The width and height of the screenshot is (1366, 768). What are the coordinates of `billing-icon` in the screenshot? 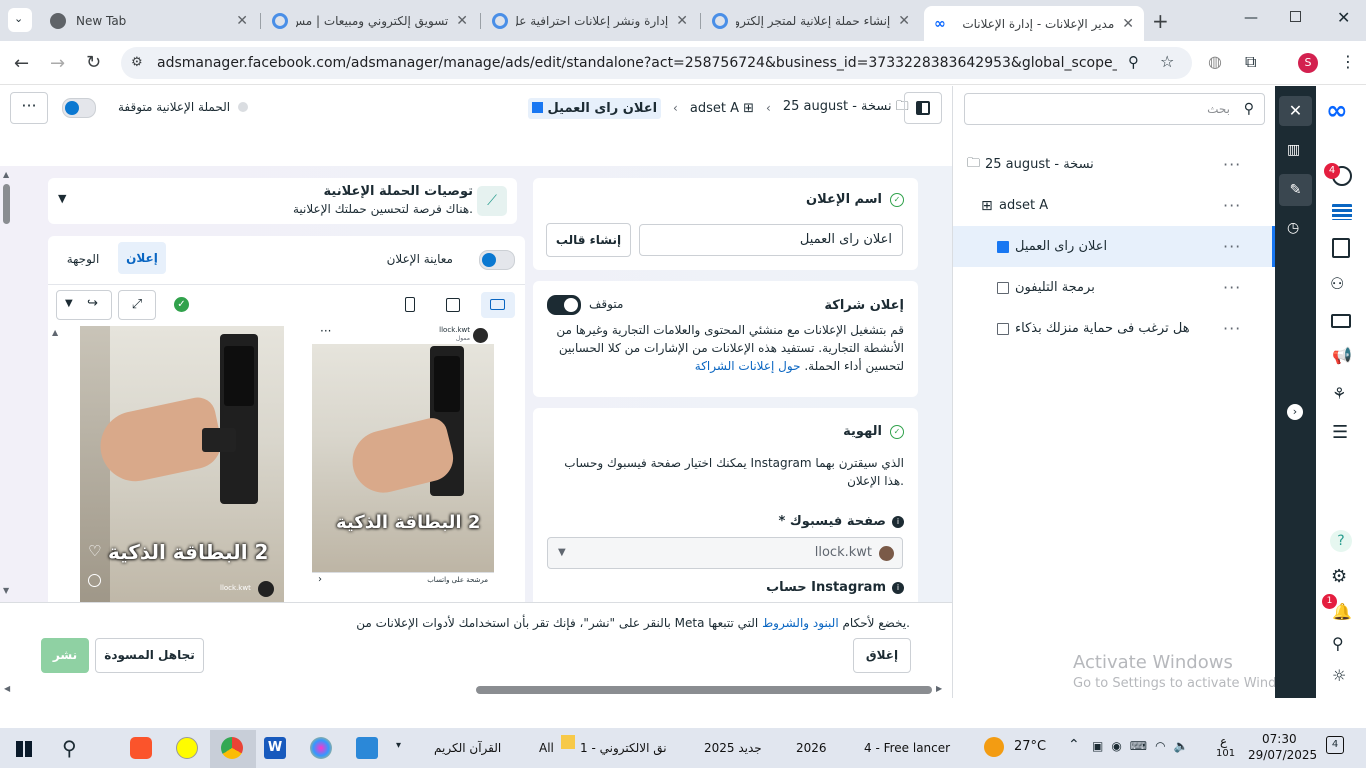 It's located at (1341, 321).